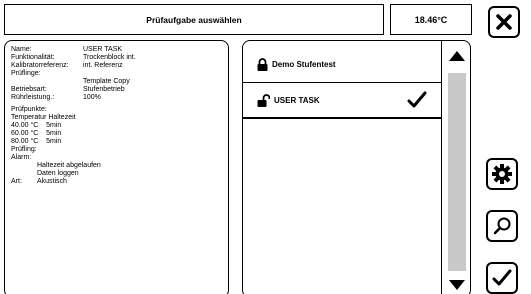  I want to click on lock-closed-icon, so click(262, 64).